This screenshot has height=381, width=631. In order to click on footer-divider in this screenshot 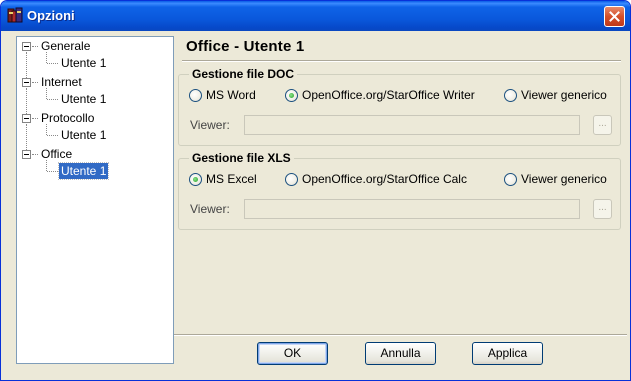, I will do `click(400, 335)`.